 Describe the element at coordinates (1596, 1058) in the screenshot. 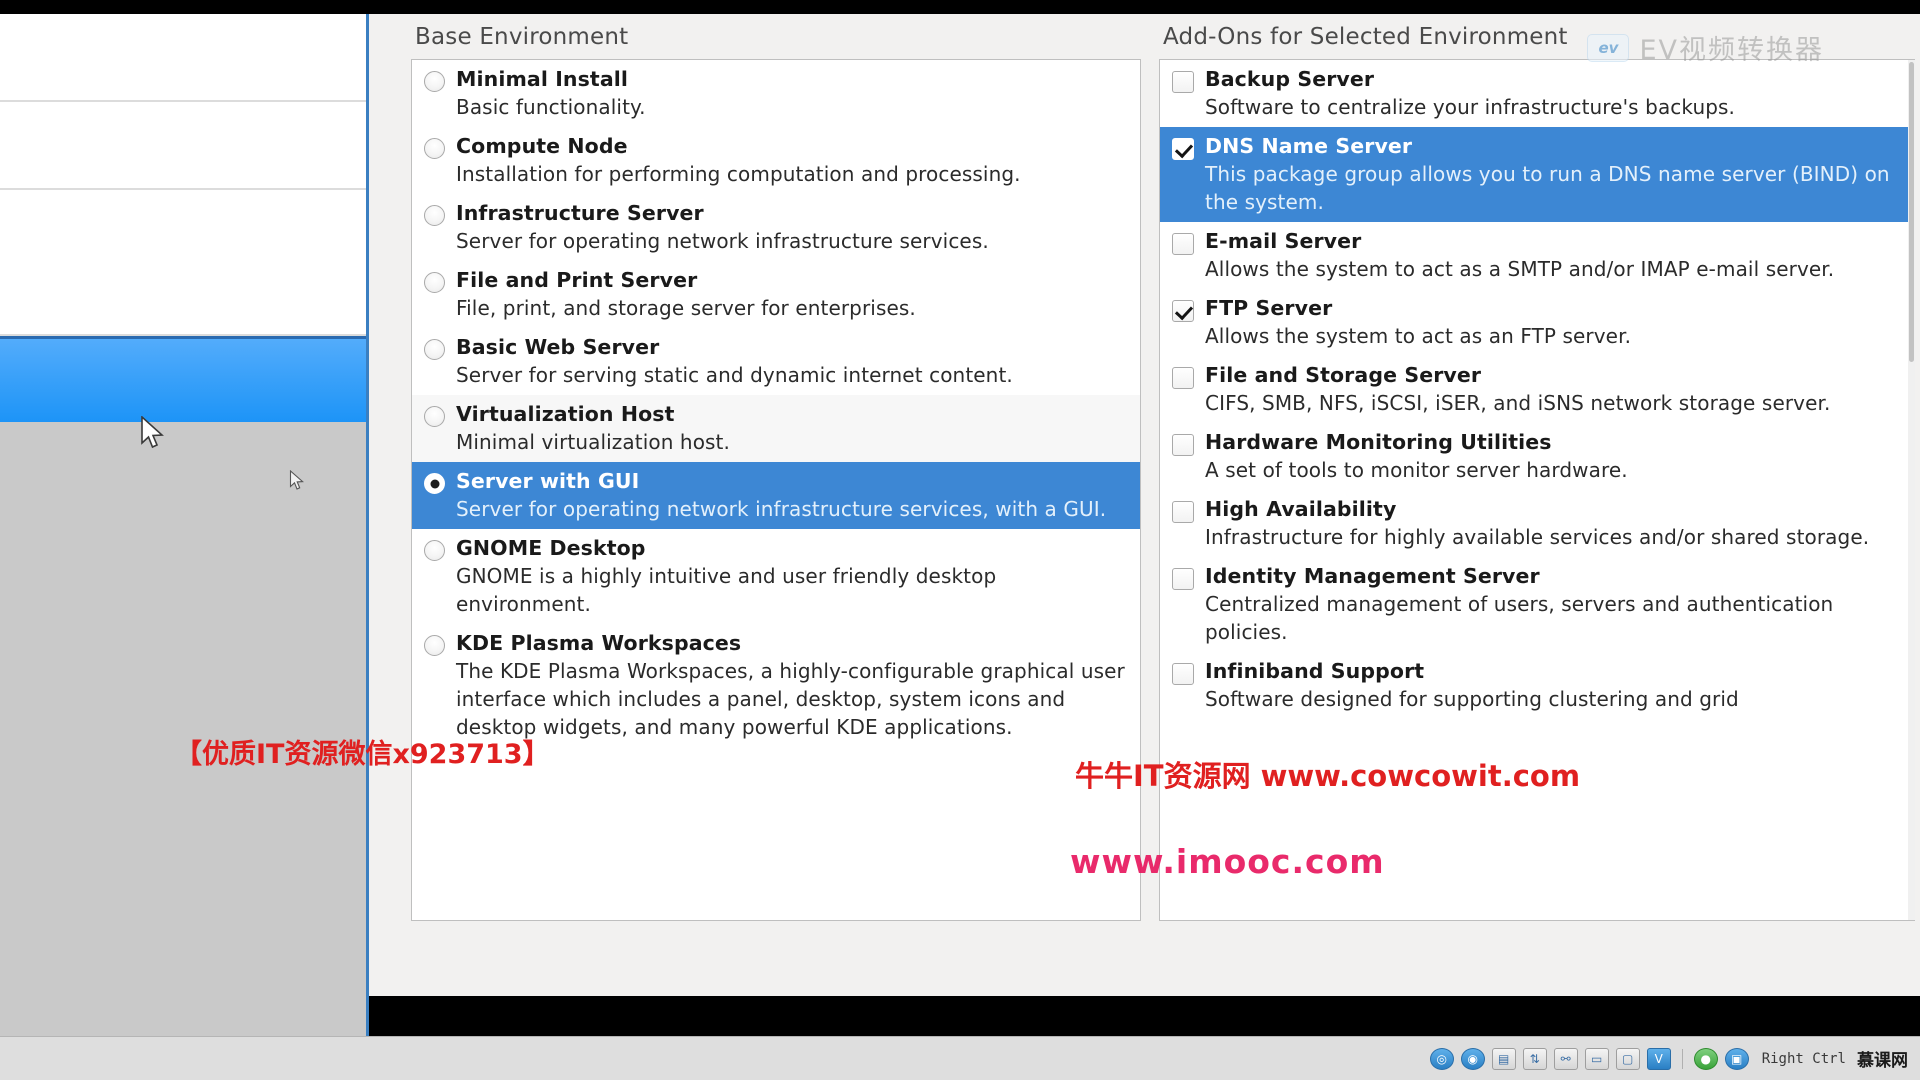

I see `share-folder-icon: ▭` at that location.